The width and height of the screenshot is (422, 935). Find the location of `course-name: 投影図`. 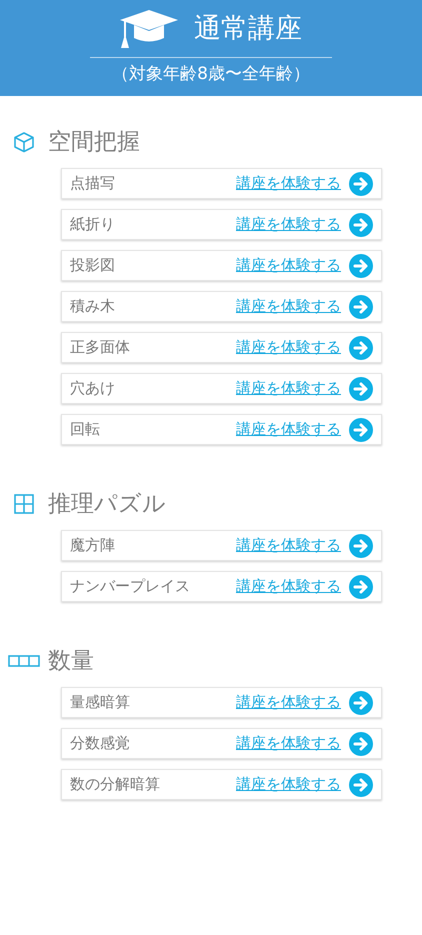

course-name: 投影図 is located at coordinates (92, 265).